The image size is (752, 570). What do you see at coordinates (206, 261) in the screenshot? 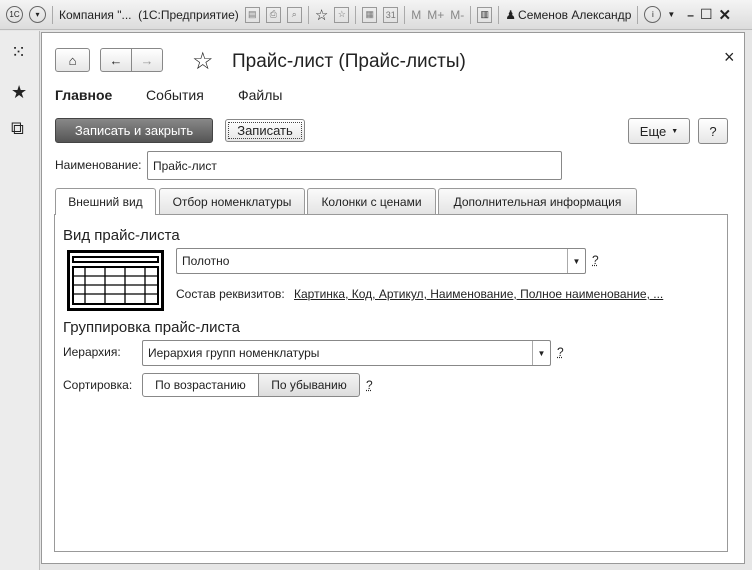
I see `view-select-value: Полотно` at bounding box center [206, 261].